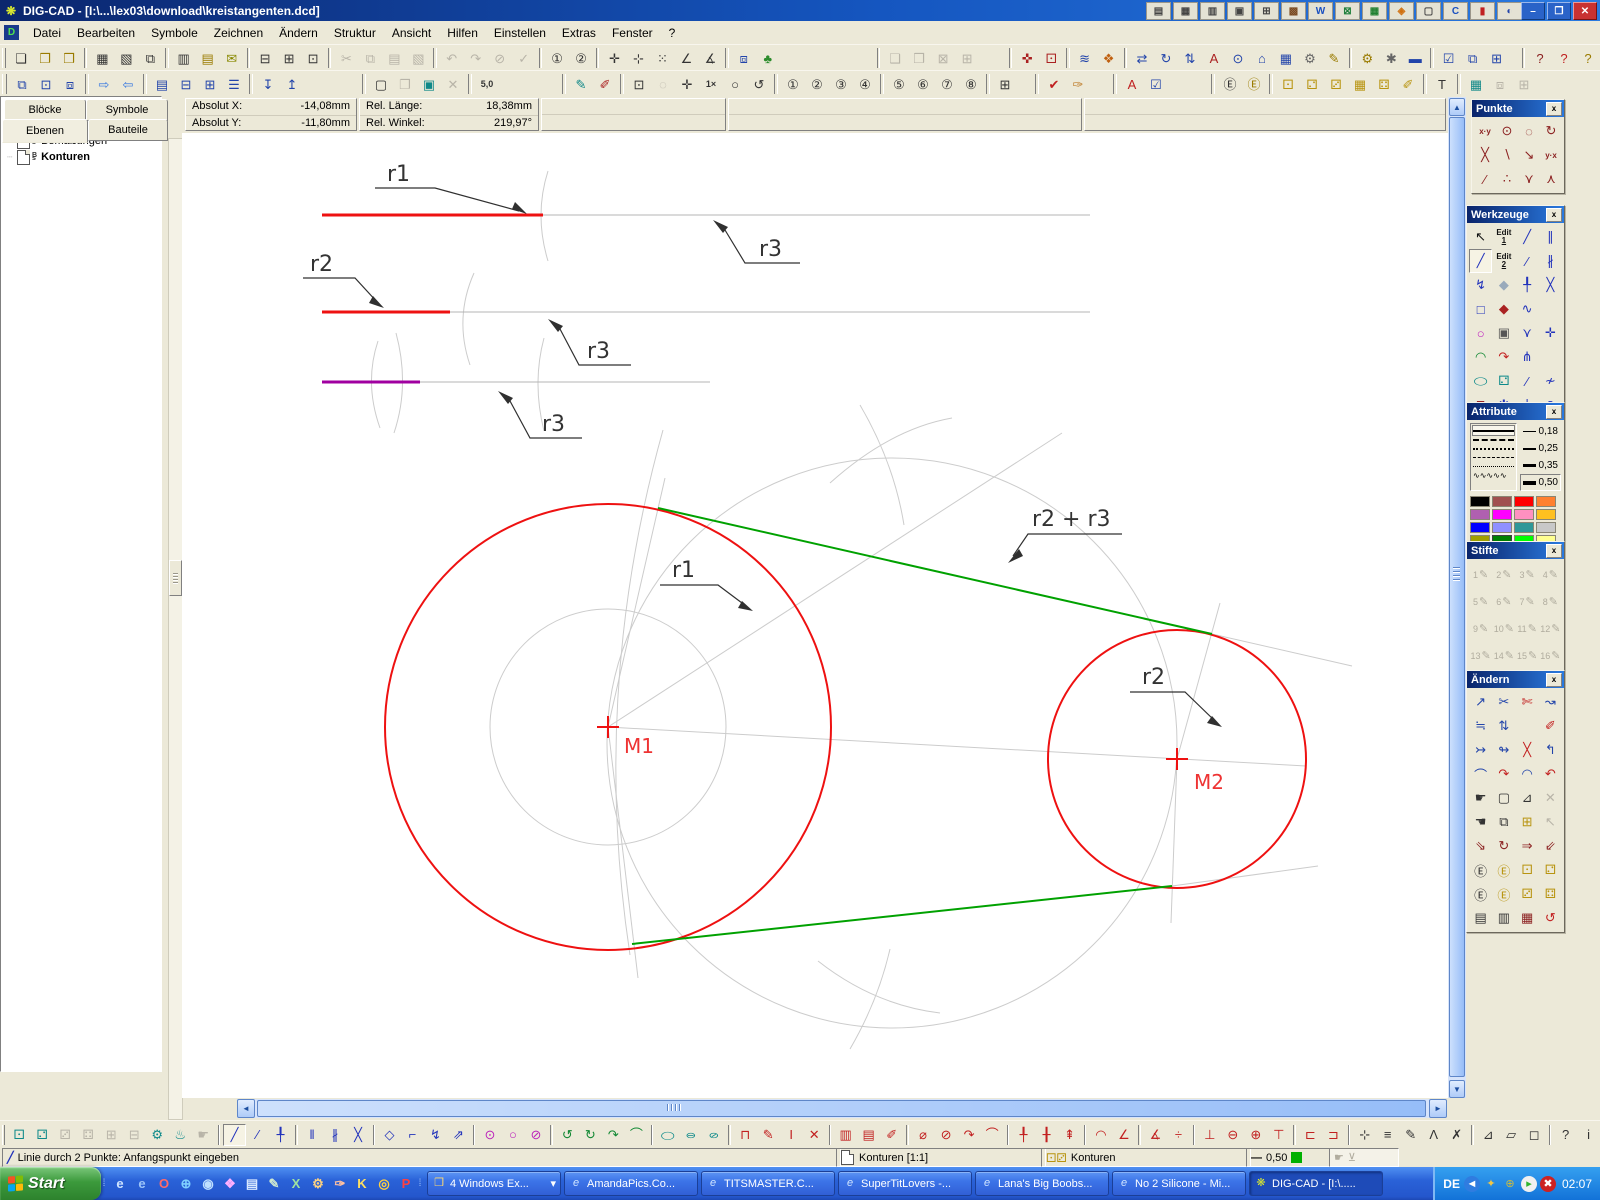 This screenshot has width=1600, height=1200. I want to click on dim-ordinate-1-button: ╀, so click(1023, 1135).